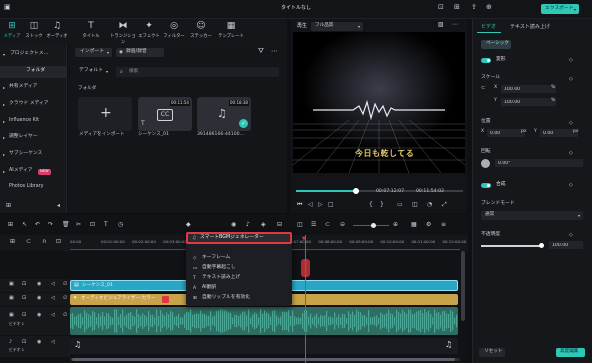  Describe the element at coordinates (209, 288) in the screenshot. I see `menu-item-ai-translate: AI翻訳` at that location.